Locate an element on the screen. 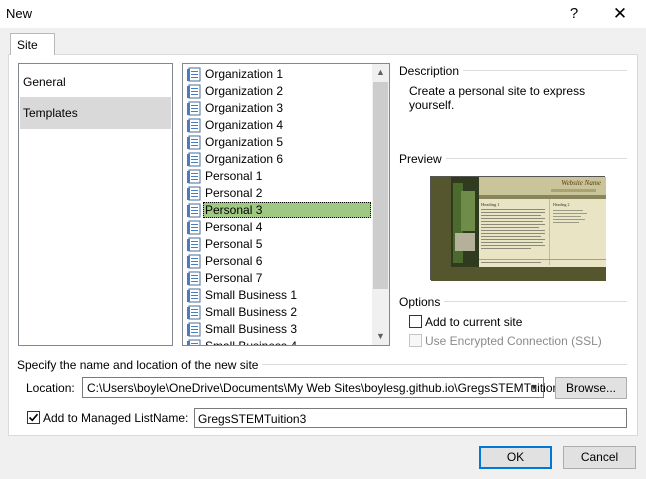 The width and height of the screenshot is (646, 479). cancel-button: Cancel is located at coordinates (599, 457).